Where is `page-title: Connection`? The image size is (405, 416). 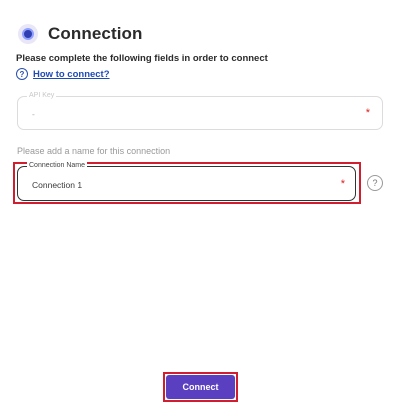 page-title: Connection is located at coordinates (95, 33).